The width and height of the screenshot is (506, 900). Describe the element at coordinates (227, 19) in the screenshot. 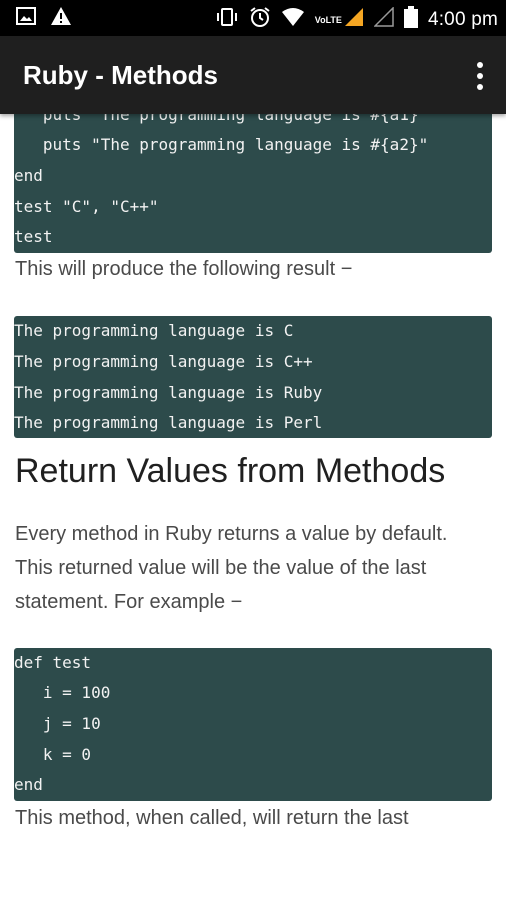

I see `vibrate-icon` at that location.